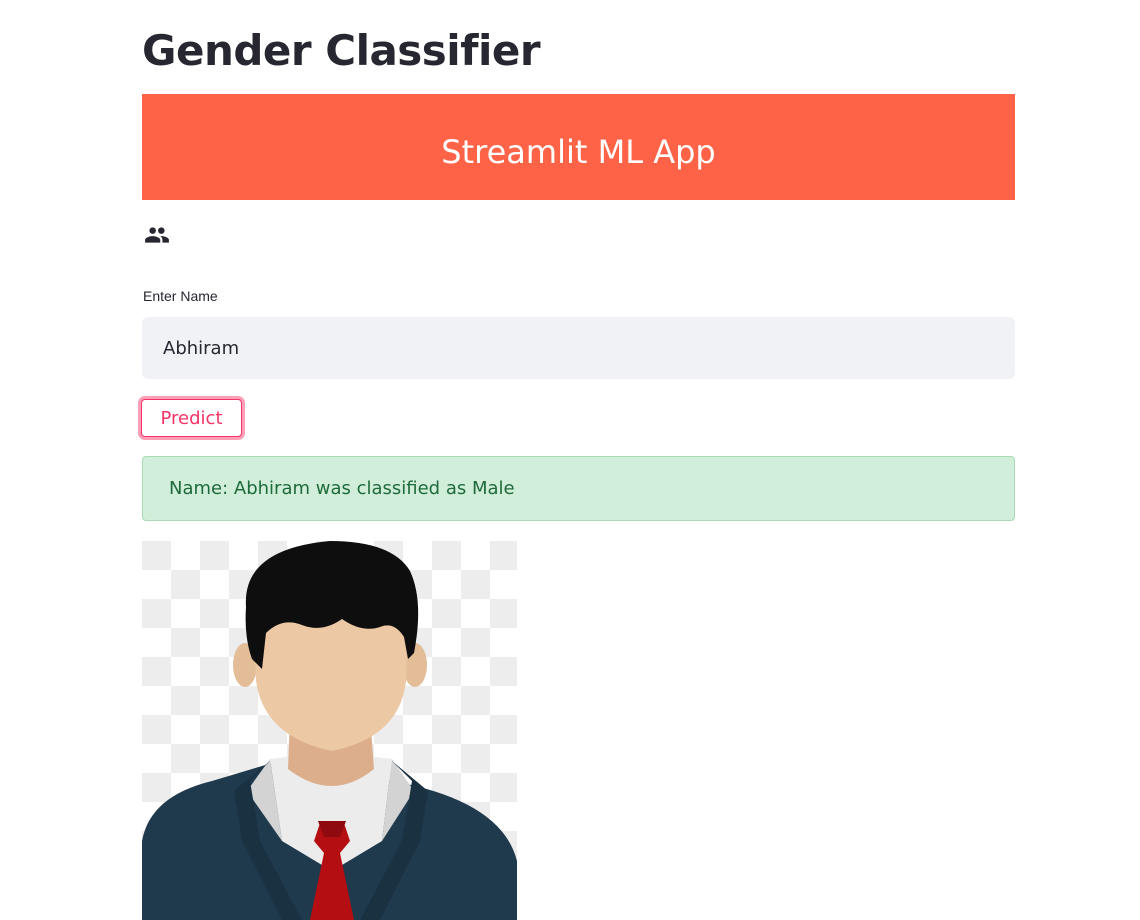  Describe the element at coordinates (329, 730) in the screenshot. I see `male-avatar-image` at that location.